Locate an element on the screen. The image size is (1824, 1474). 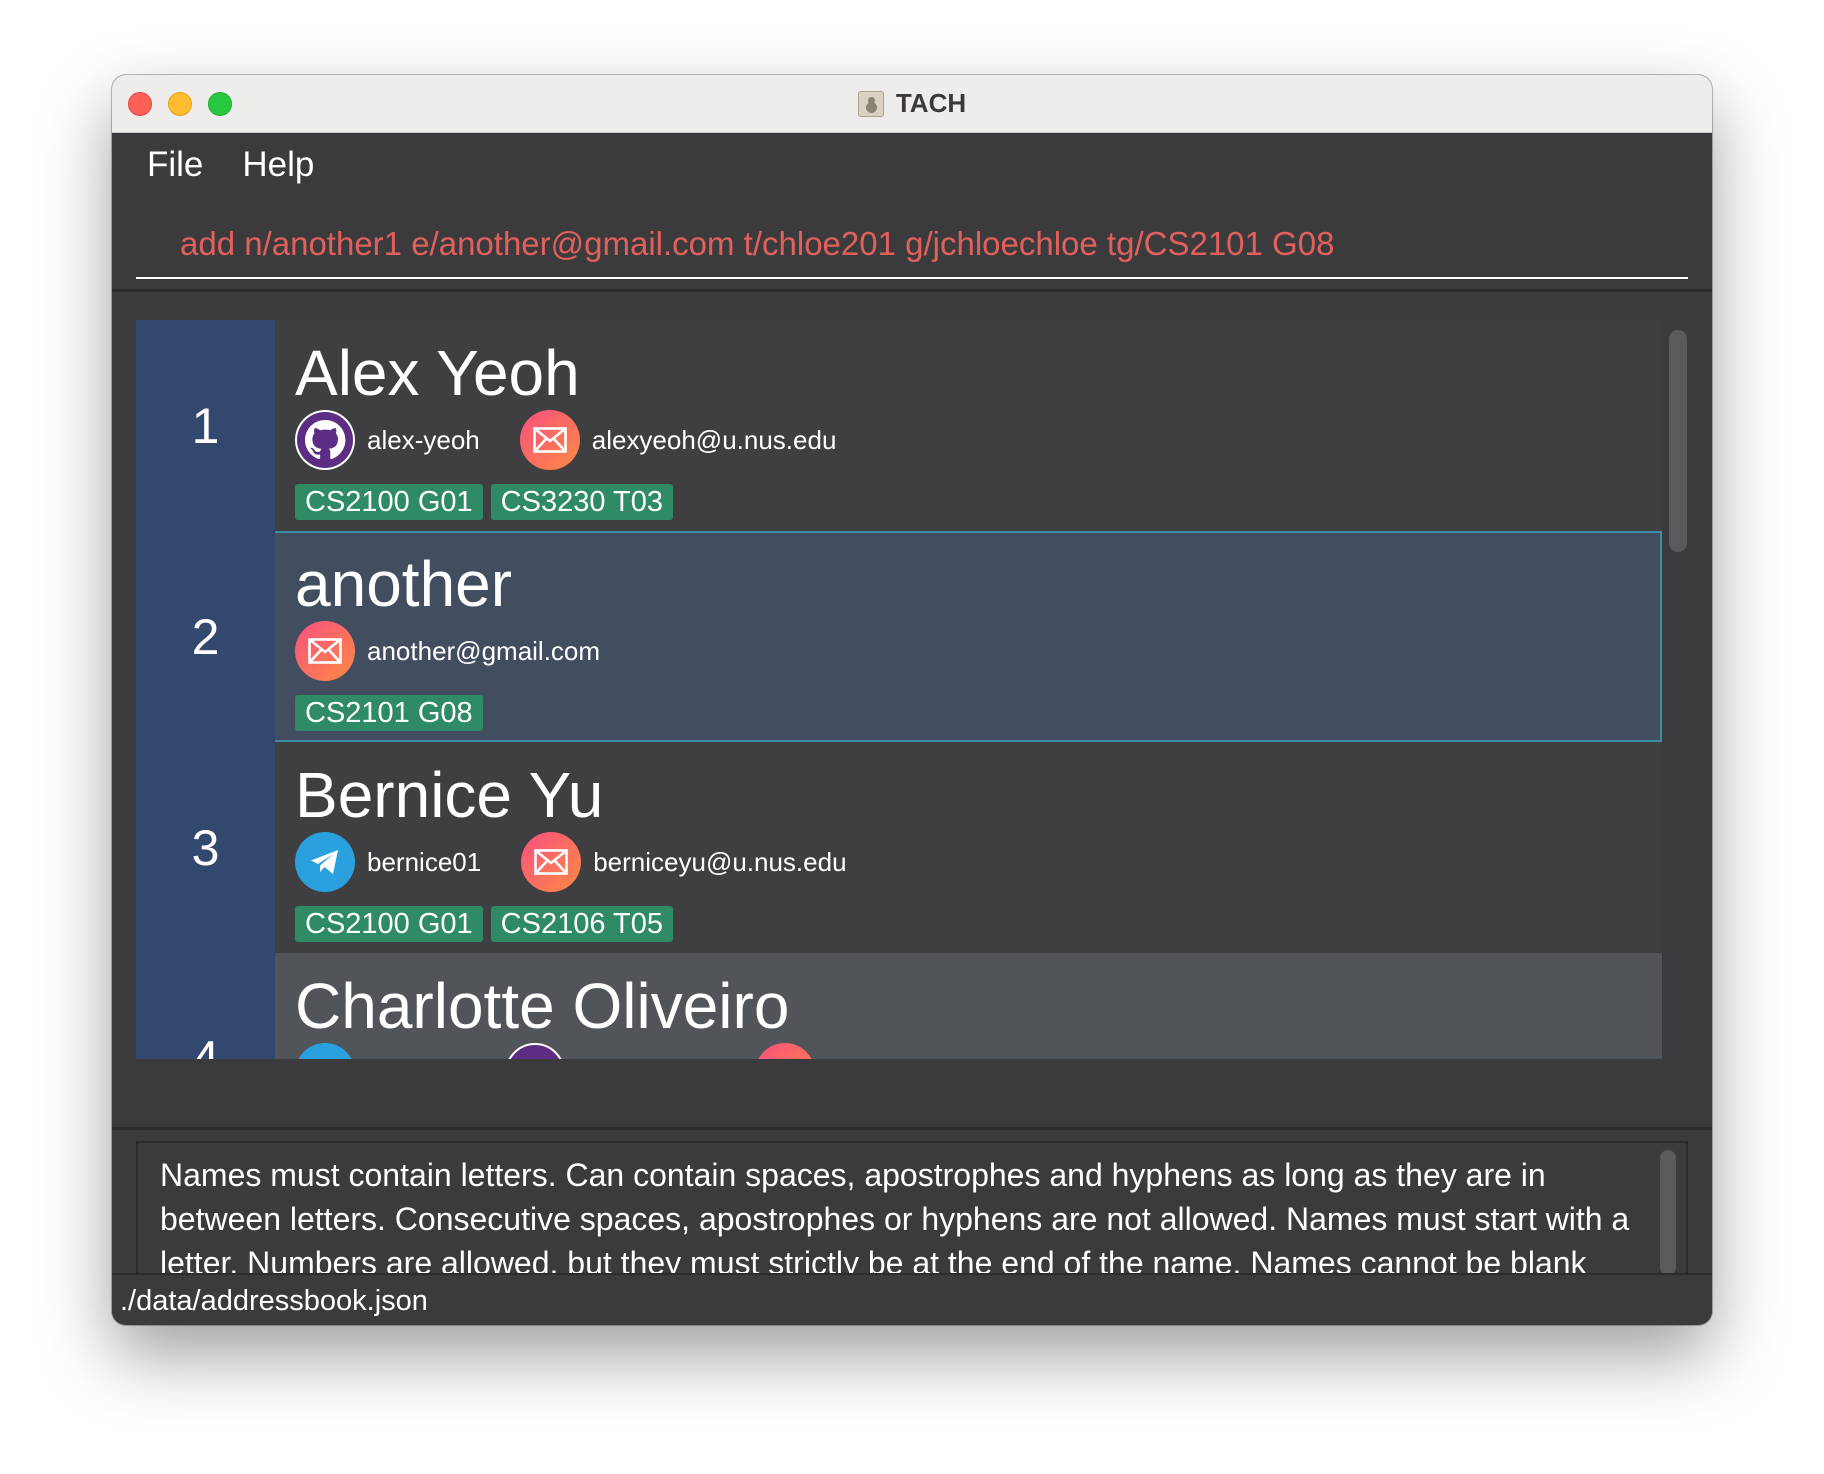
person-name: Alex Yeoh is located at coordinates (437, 373).